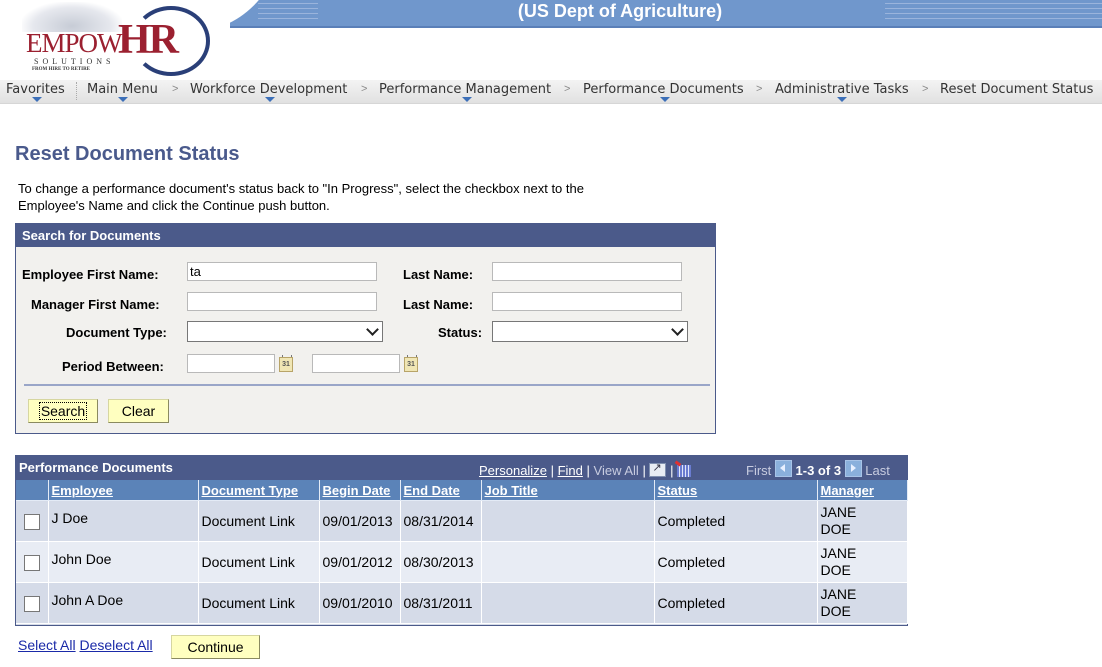  I want to click on search-button: Search, so click(63, 411).